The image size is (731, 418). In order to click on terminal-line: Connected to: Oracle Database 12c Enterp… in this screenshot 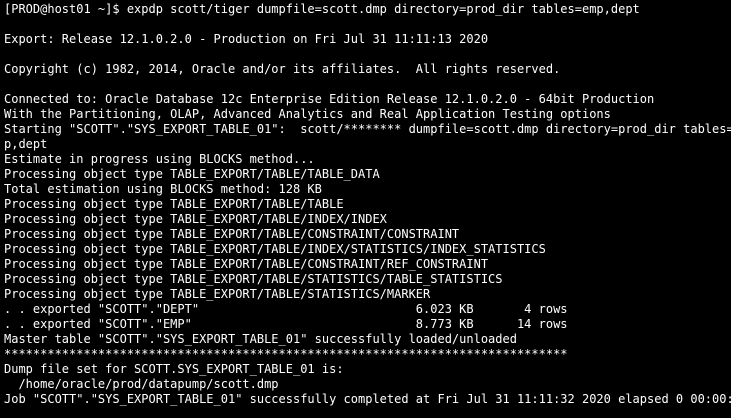, I will do `click(329, 99)`.